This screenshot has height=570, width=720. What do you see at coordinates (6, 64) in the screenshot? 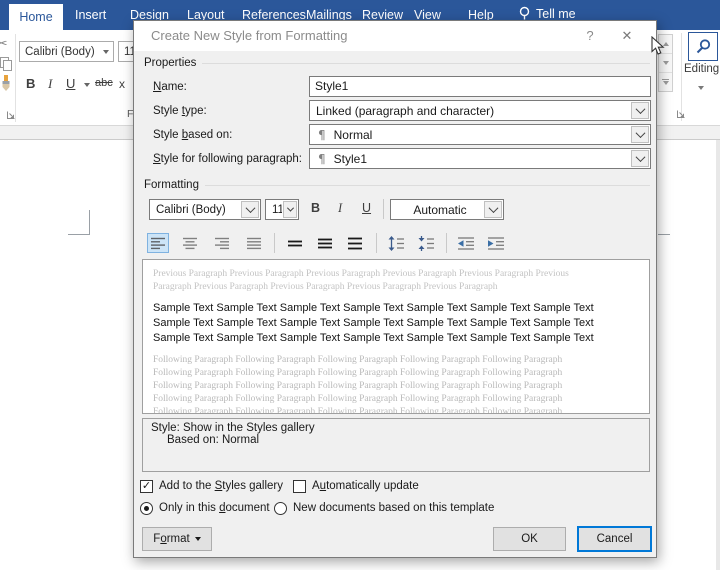
I see `copy-icon` at bounding box center [6, 64].